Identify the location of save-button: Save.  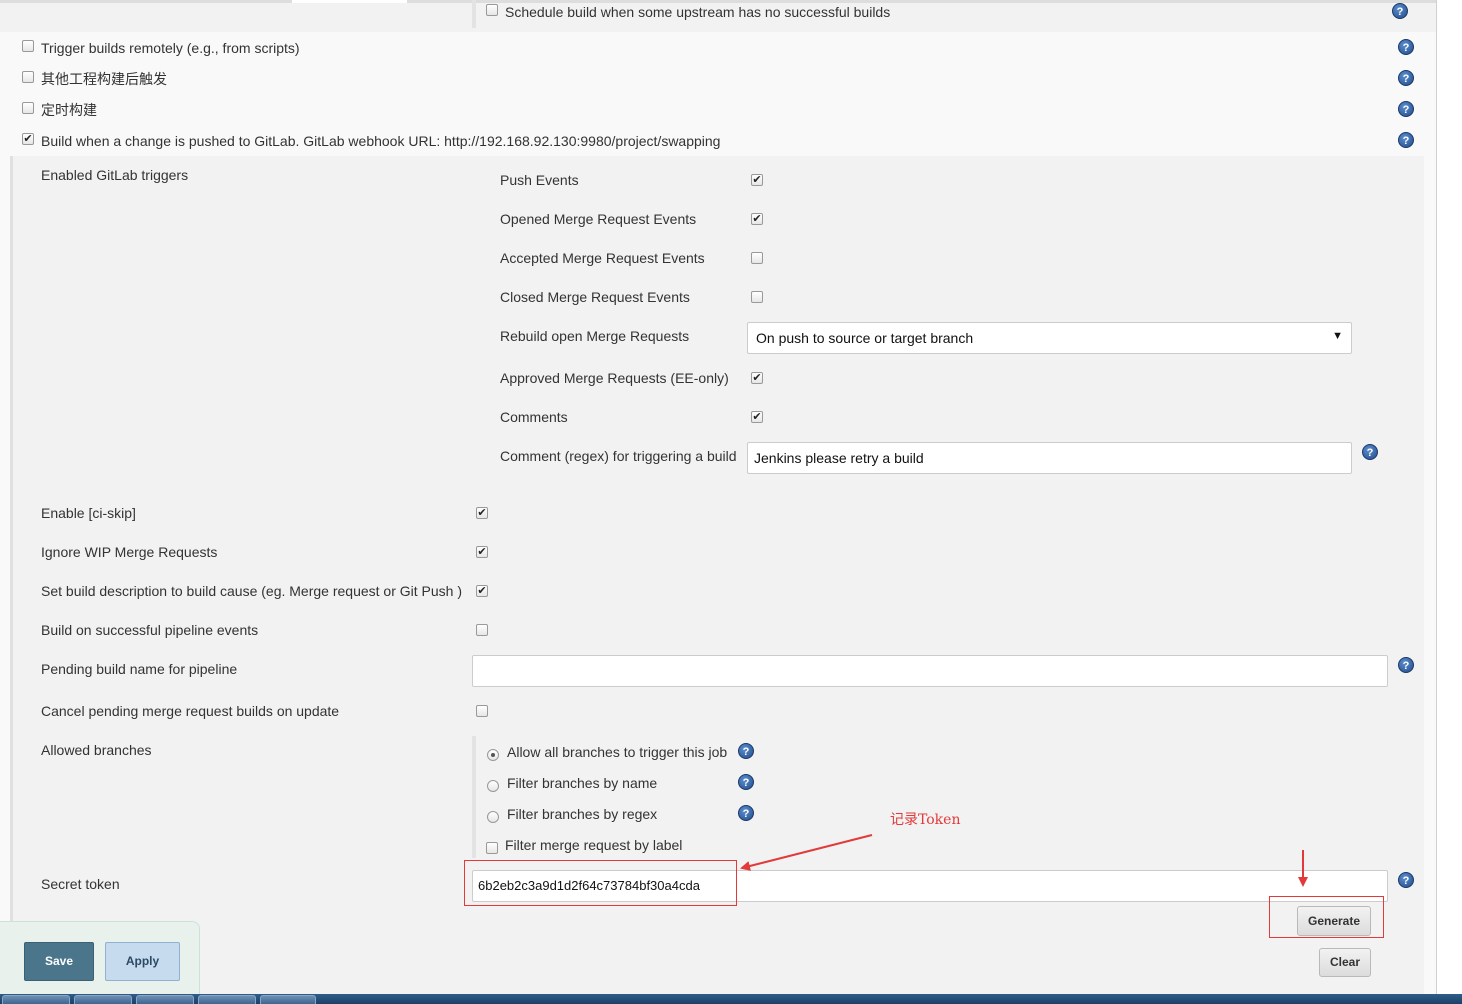
(59, 961).